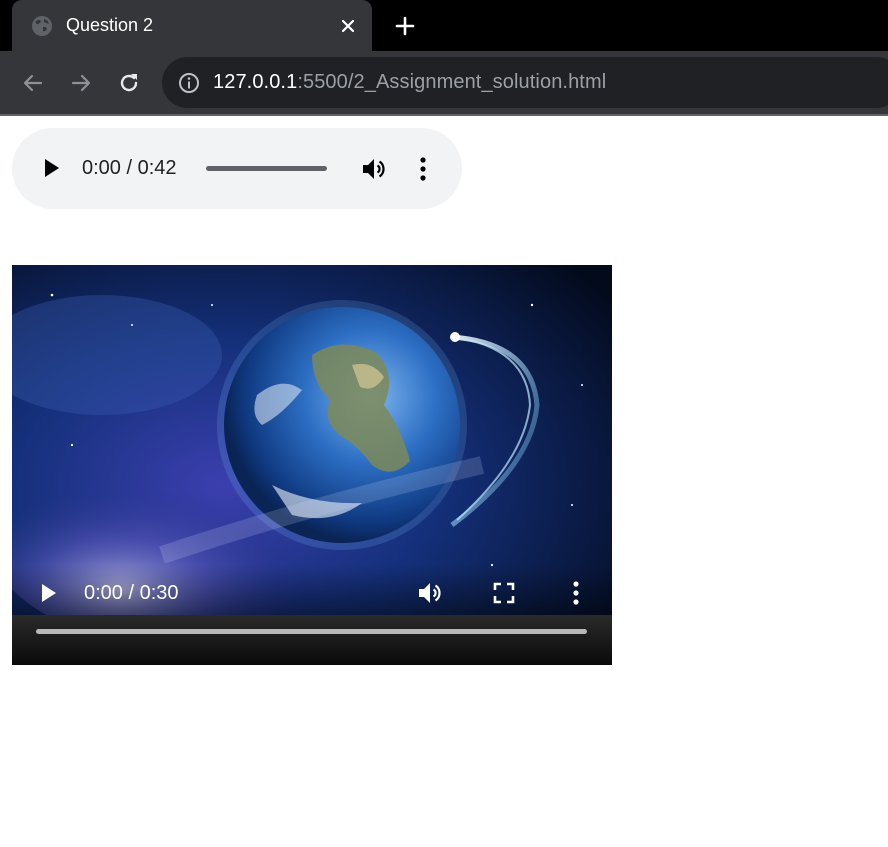 The image size is (888, 847). What do you see at coordinates (42, 26) in the screenshot?
I see `globe-icon` at bounding box center [42, 26].